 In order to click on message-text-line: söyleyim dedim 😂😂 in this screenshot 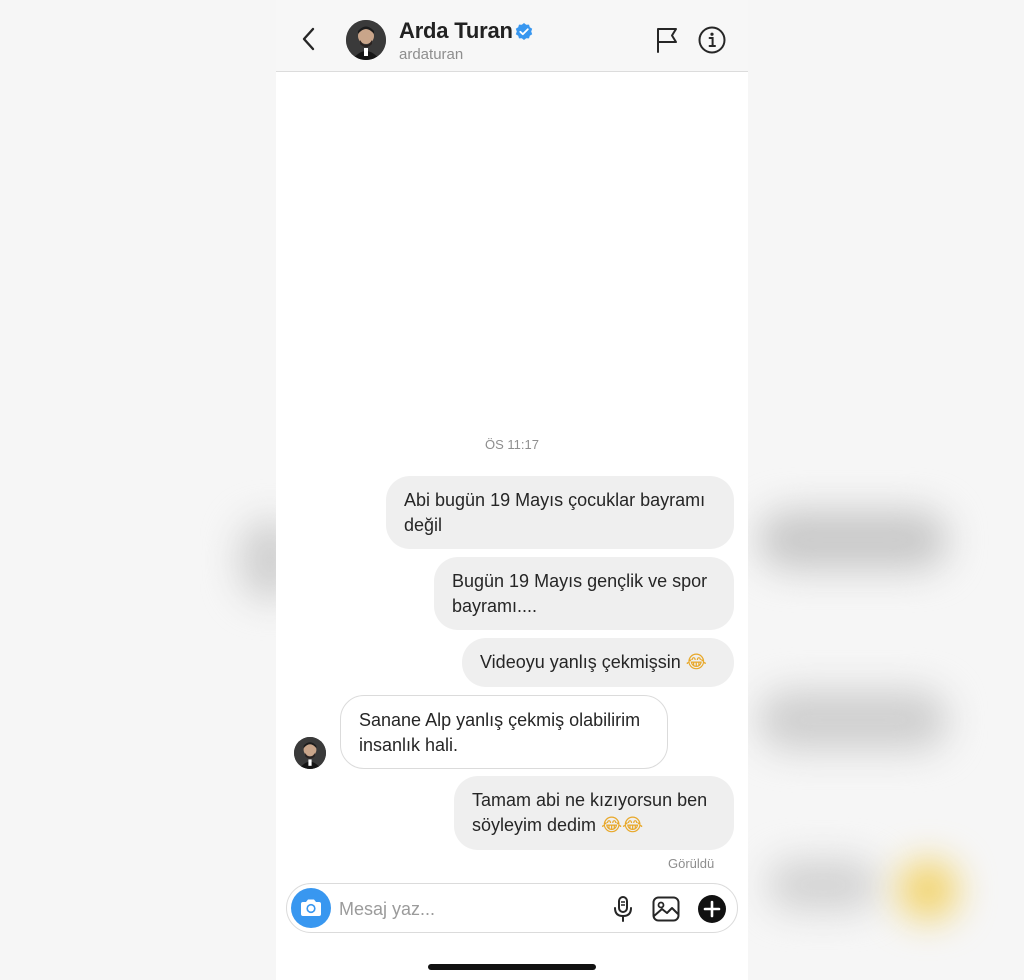, I will do `click(594, 825)`.